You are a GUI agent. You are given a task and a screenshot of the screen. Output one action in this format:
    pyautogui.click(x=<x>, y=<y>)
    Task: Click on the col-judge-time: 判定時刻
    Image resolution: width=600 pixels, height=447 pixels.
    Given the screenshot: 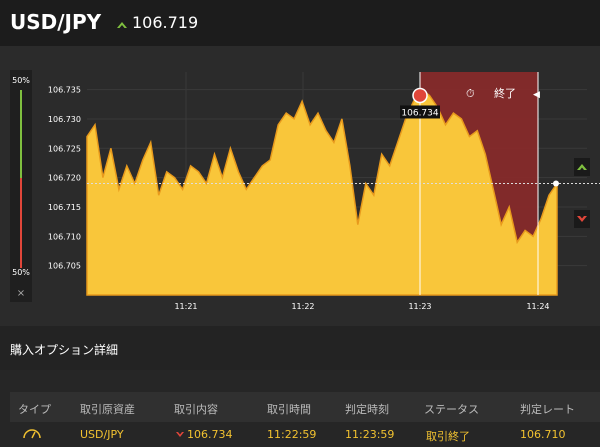 What is the action you would take?
    pyautogui.click(x=367, y=409)
    